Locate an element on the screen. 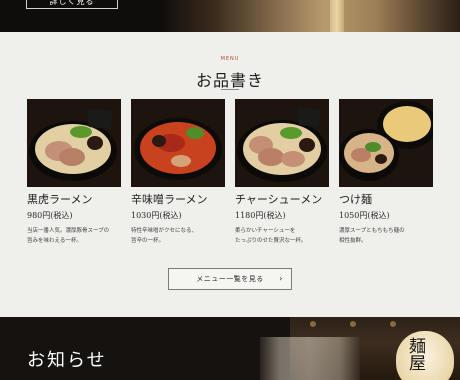 The height and width of the screenshot is (380, 460). ramen-photo-kuro-tora is located at coordinates (74, 143).